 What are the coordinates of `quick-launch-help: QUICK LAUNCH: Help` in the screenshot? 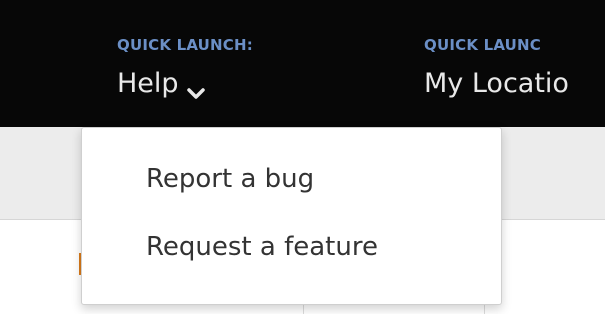 It's located at (185, 67).